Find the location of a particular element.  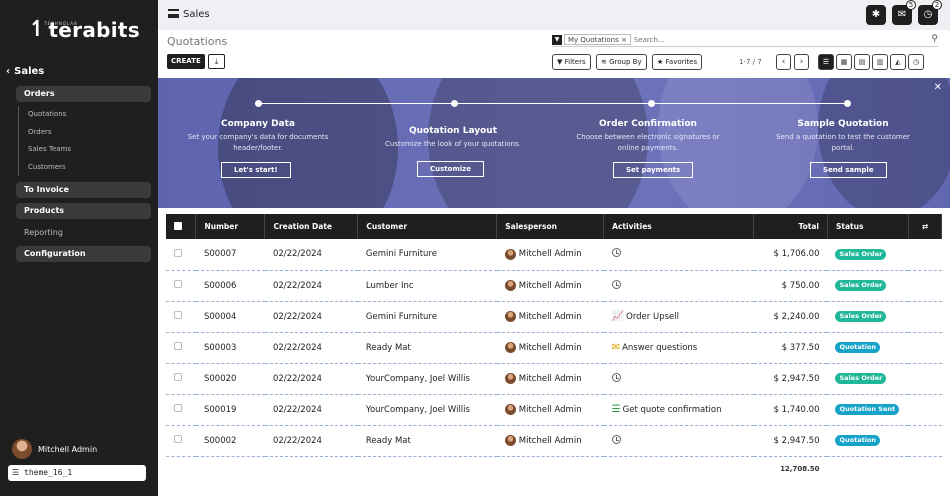

cell-total: $ 750.00 is located at coordinates (790, 286).